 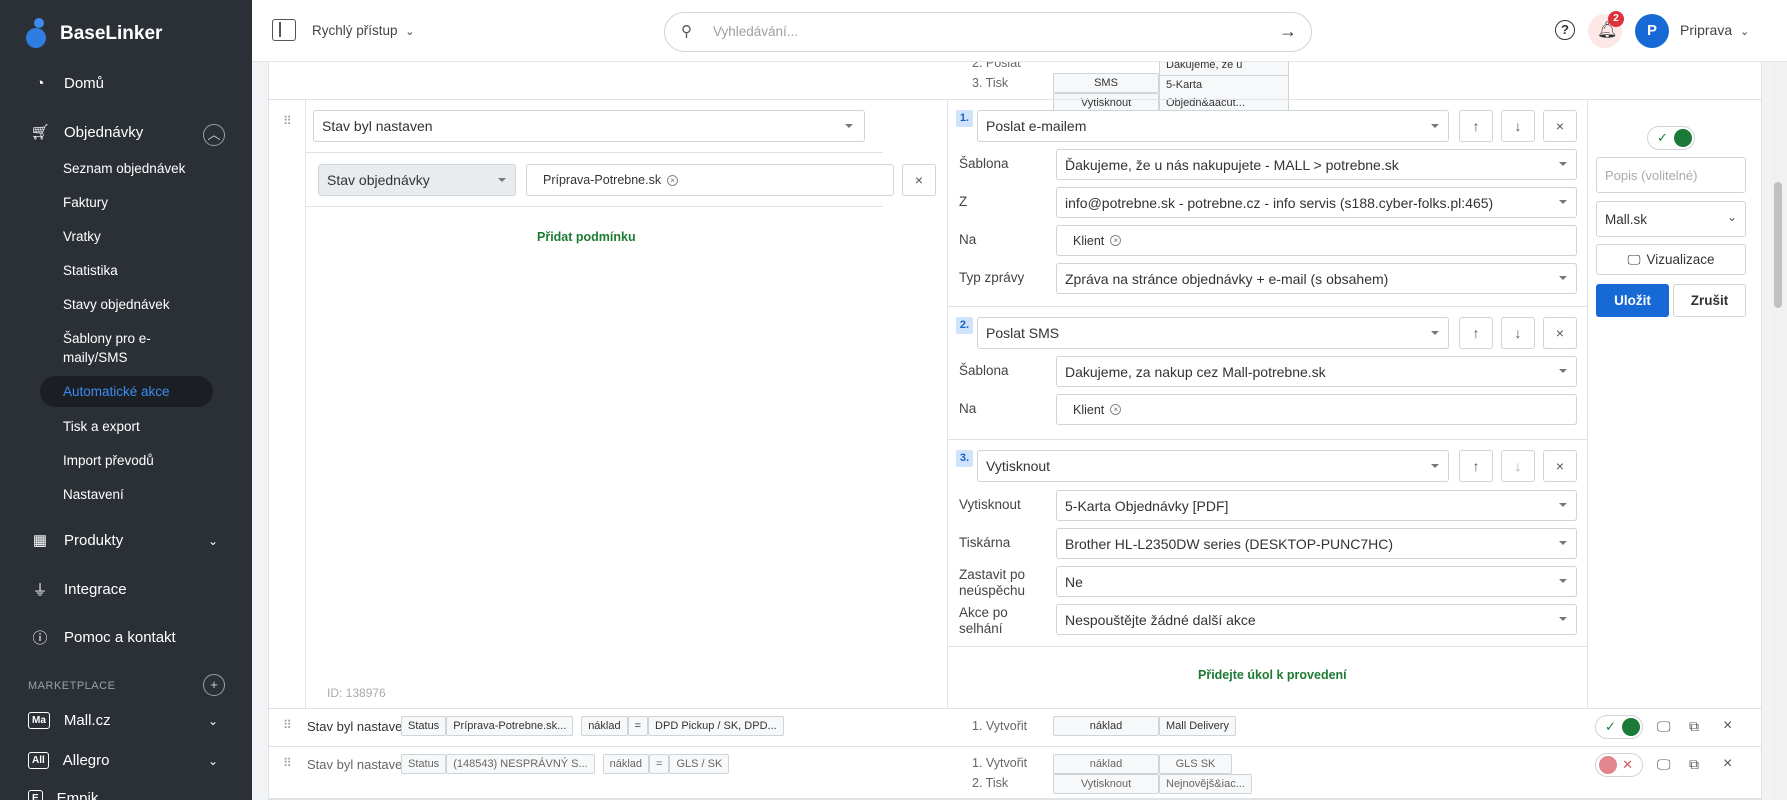 What do you see at coordinates (39, 34) in the screenshot?
I see `baselinker-logo-icon` at bounding box center [39, 34].